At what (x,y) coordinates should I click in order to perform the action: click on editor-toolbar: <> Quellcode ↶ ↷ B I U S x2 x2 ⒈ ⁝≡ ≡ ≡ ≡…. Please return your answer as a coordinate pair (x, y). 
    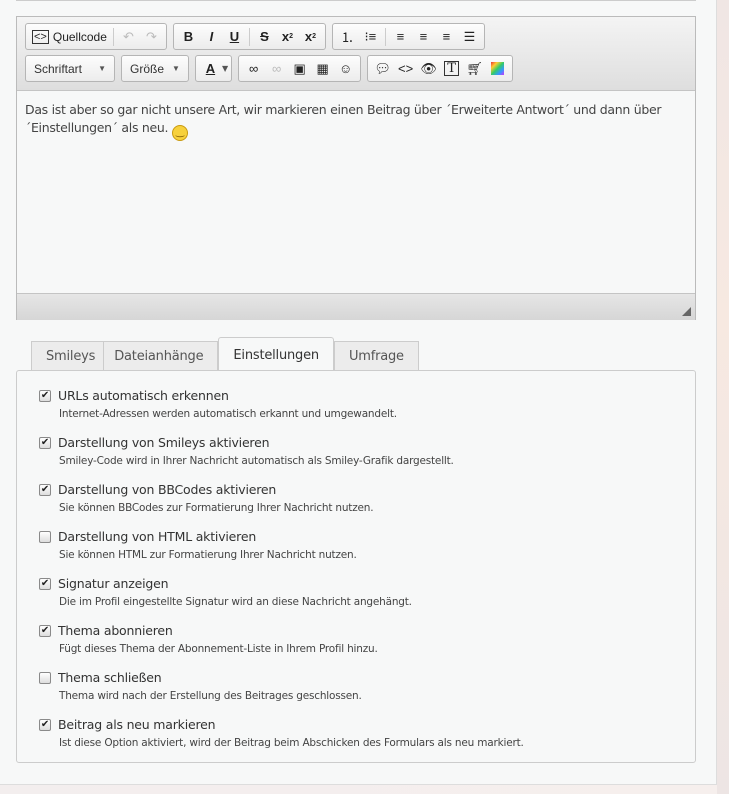
    Looking at the image, I should click on (356, 54).